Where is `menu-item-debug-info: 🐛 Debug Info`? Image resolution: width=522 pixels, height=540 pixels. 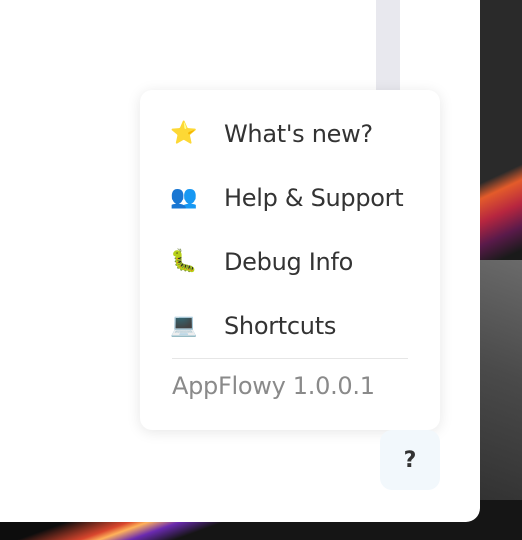 menu-item-debug-info: 🐛 Debug Info is located at coordinates (290, 262).